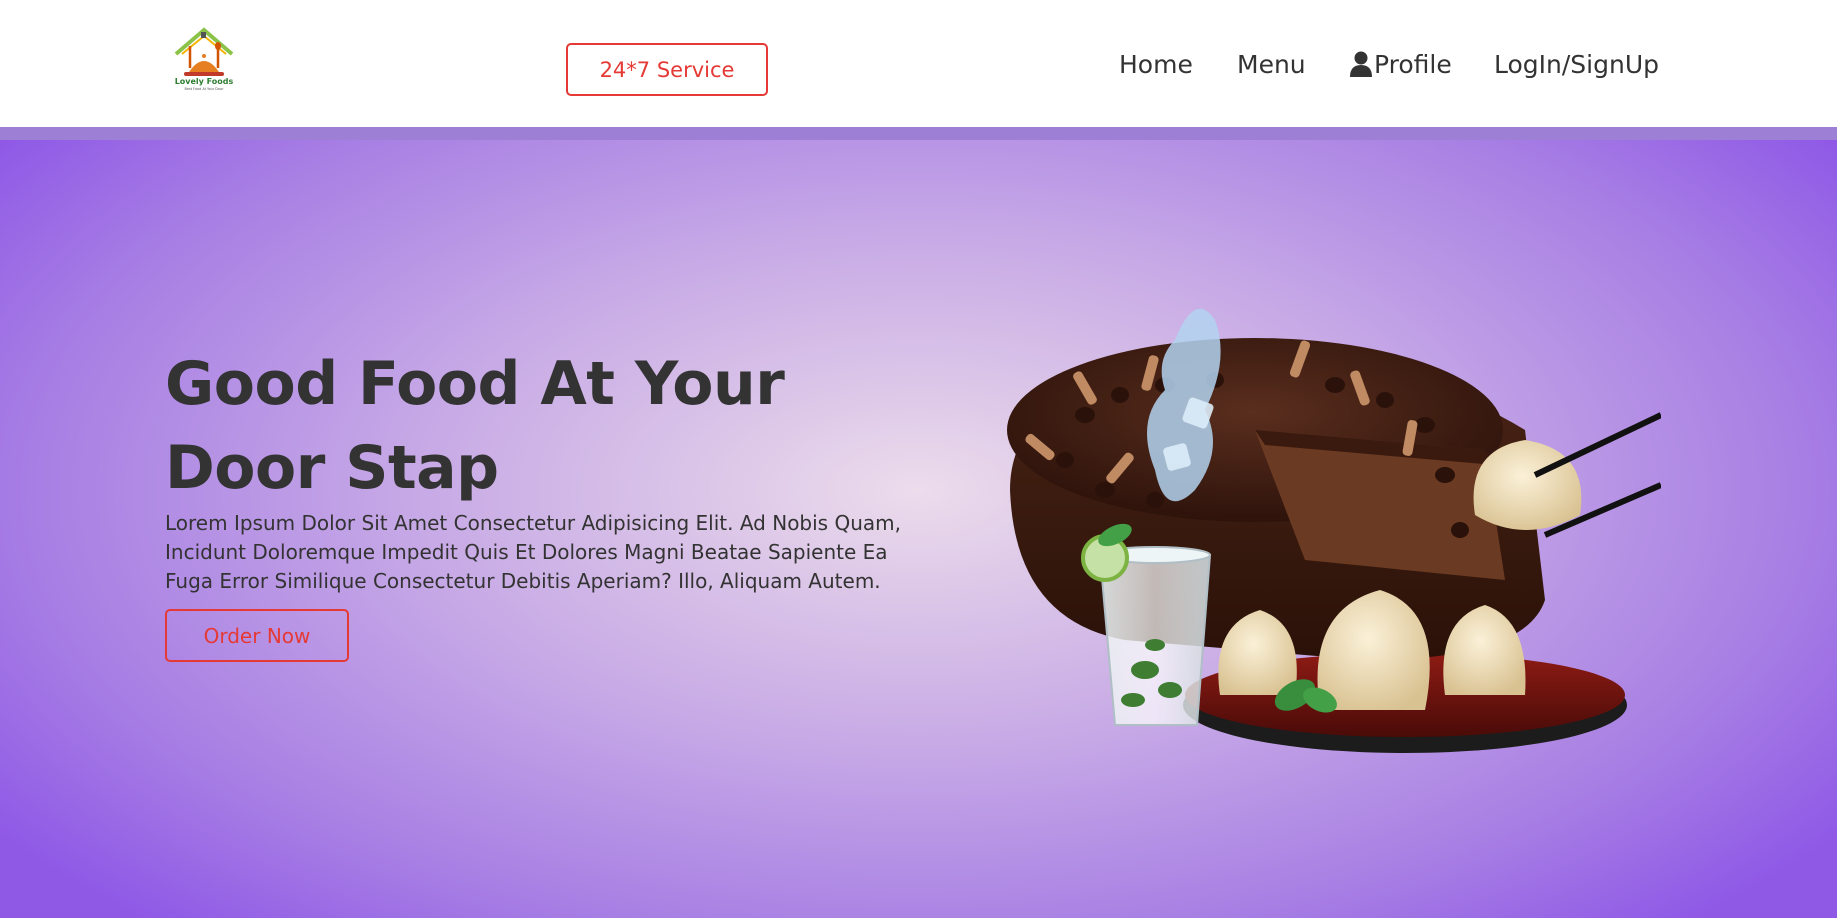 This screenshot has height=918, width=1837. Describe the element at coordinates (1271, 64) in the screenshot. I see `nav-menu: Menu` at that location.